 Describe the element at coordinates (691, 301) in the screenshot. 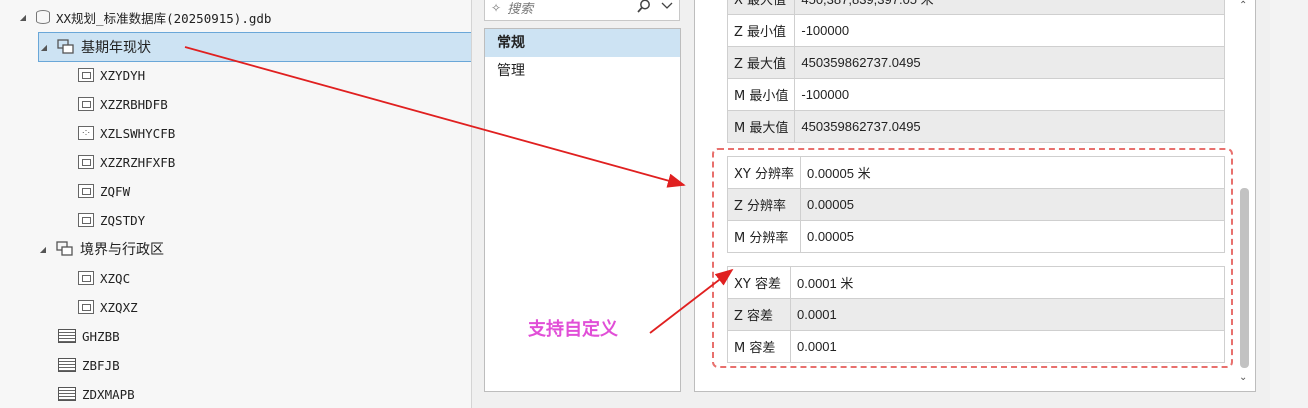

I see `arrow-from-note` at that location.